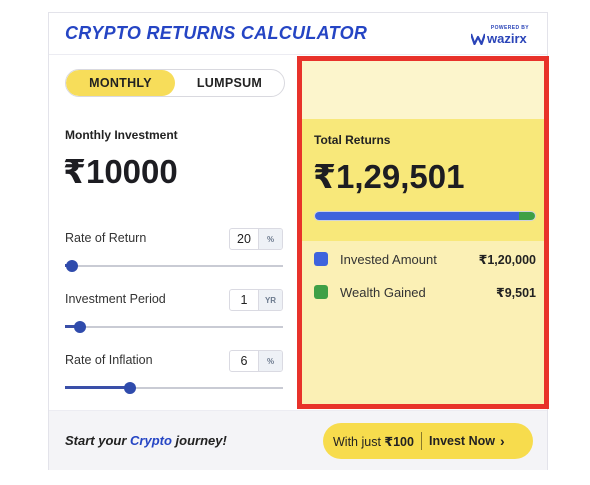  I want to click on mode-toggle: MONTHLY LUMPSUM, so click(175, 83).